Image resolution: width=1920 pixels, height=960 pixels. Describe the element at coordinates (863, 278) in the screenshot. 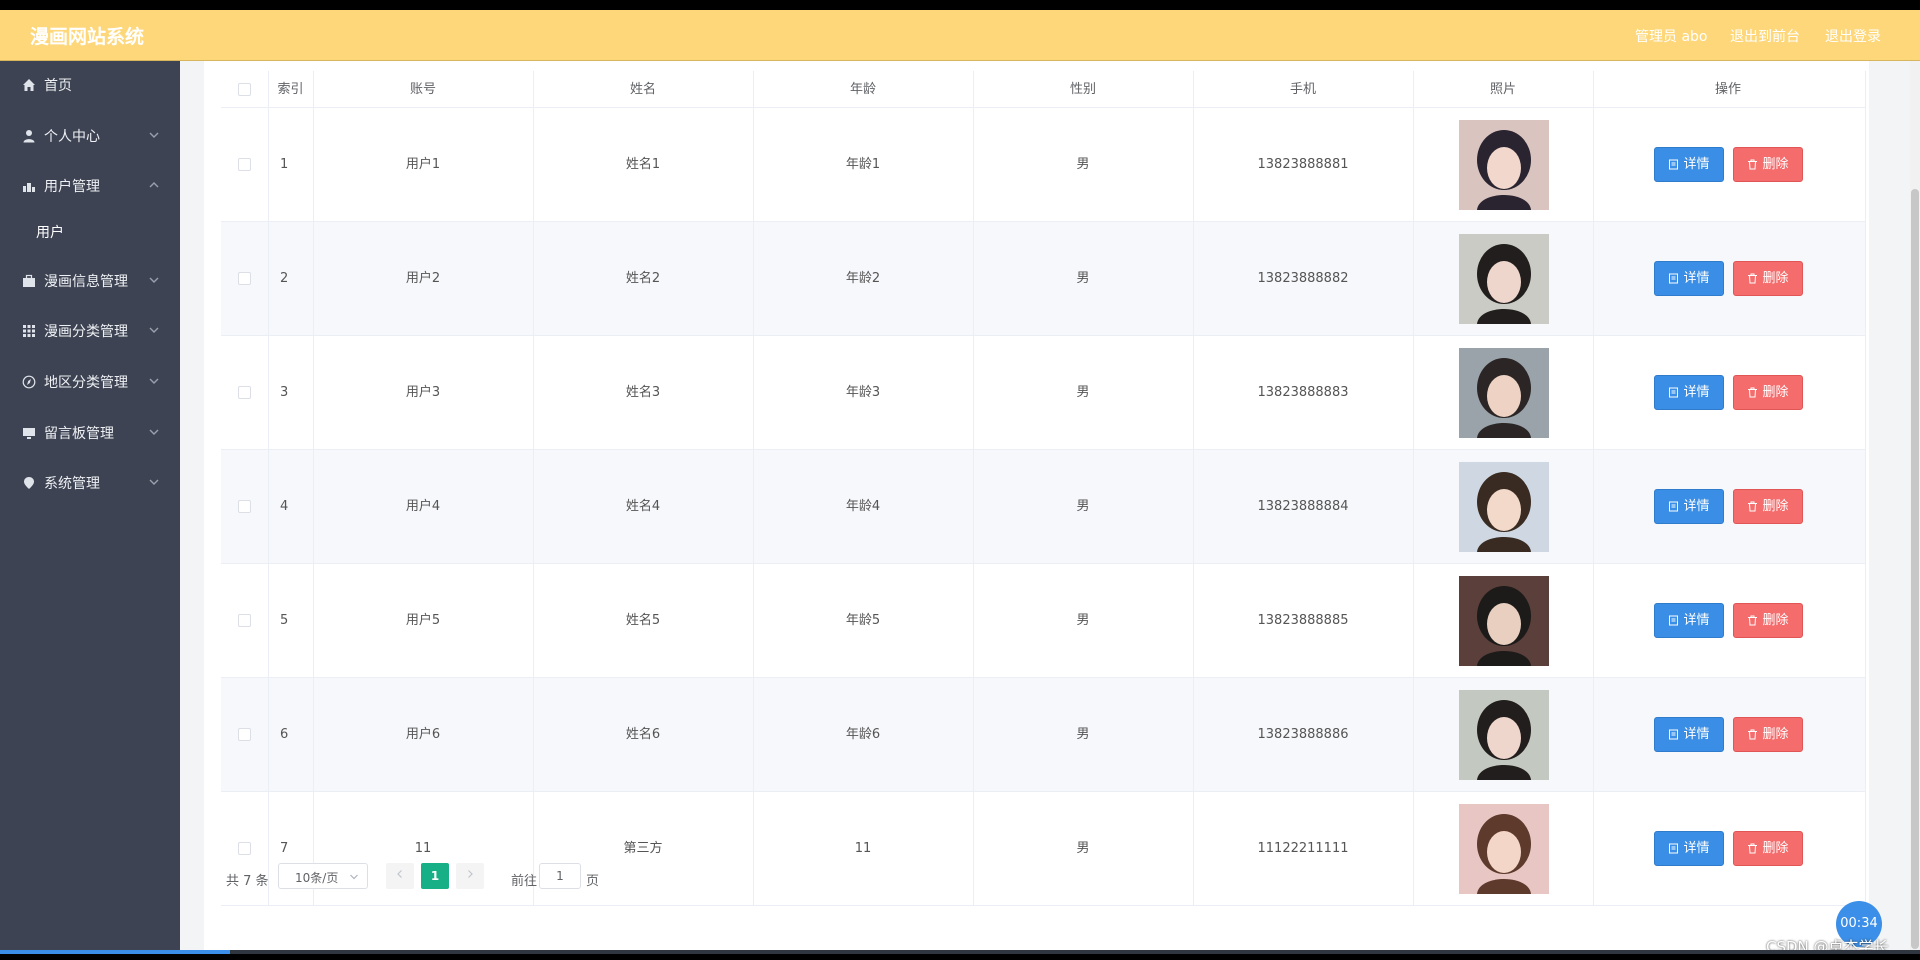

I see `cell-age: 年龄2` at that location.